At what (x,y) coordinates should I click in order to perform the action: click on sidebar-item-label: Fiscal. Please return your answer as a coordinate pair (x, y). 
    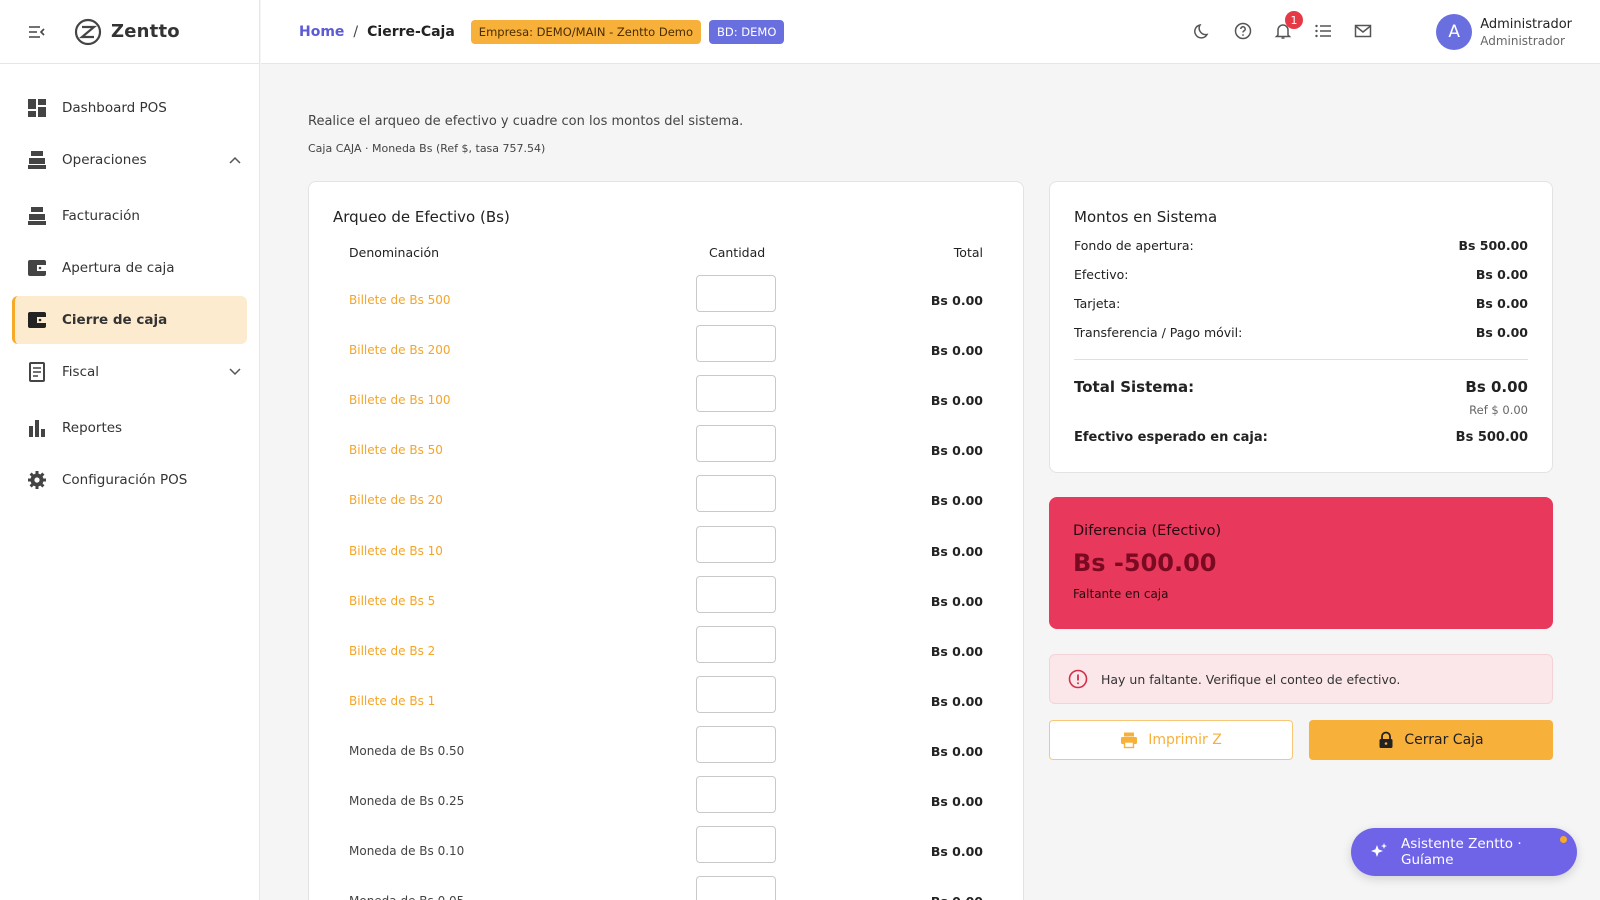
    Looking at the image, I should click on (81, 372).